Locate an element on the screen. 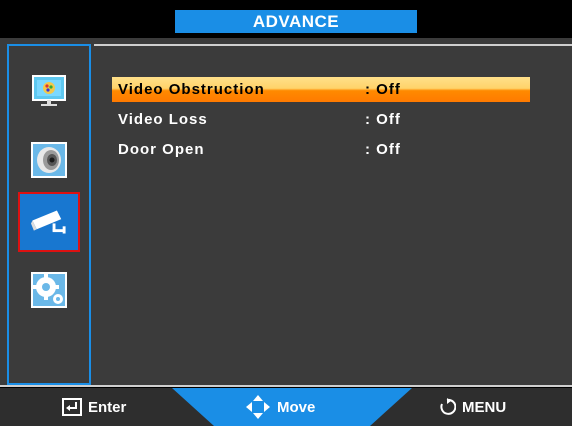  sidebar-item-picture is located at coordinates (49, 90).